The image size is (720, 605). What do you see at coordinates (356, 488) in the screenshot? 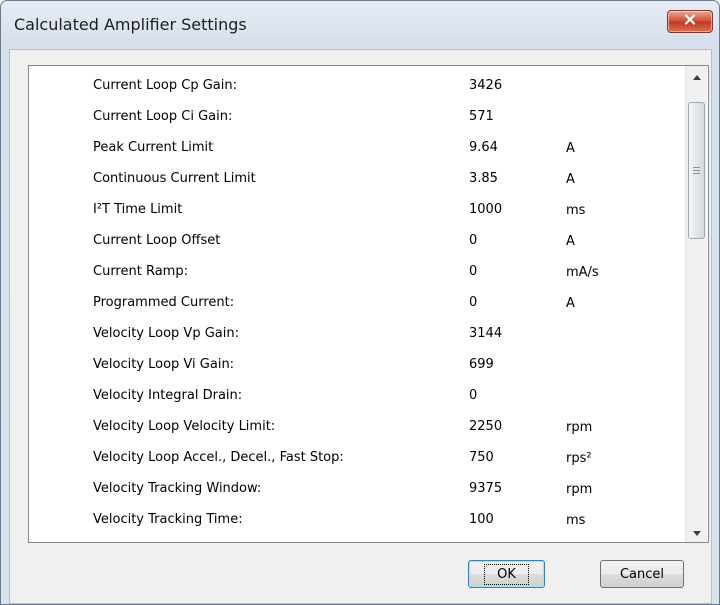
I see `list-item: Velocity Tracking Window: 9375 rpm` at bounding box center [356, 488].